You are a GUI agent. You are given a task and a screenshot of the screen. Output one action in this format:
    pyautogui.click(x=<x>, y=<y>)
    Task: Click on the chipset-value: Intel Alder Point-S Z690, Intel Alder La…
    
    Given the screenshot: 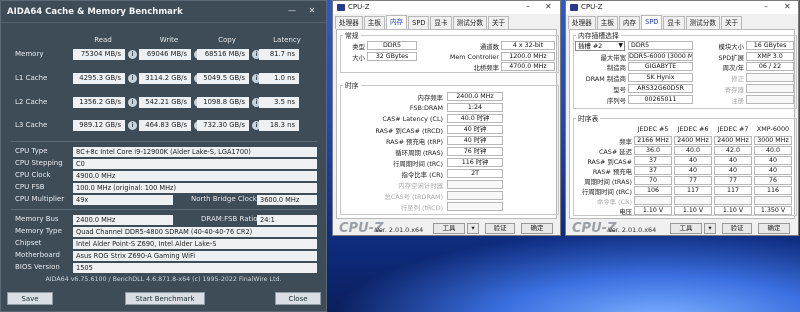 What is the action you would take?
    pyautogui.click(x=195, y=244)
    